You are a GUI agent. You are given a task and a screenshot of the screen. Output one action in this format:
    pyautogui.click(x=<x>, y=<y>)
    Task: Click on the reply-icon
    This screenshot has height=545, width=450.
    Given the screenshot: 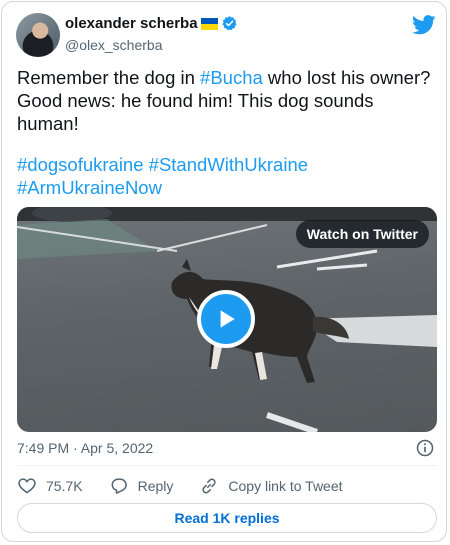 What is the action you would take?
    pyautogui.click(x=119, y=486)
    